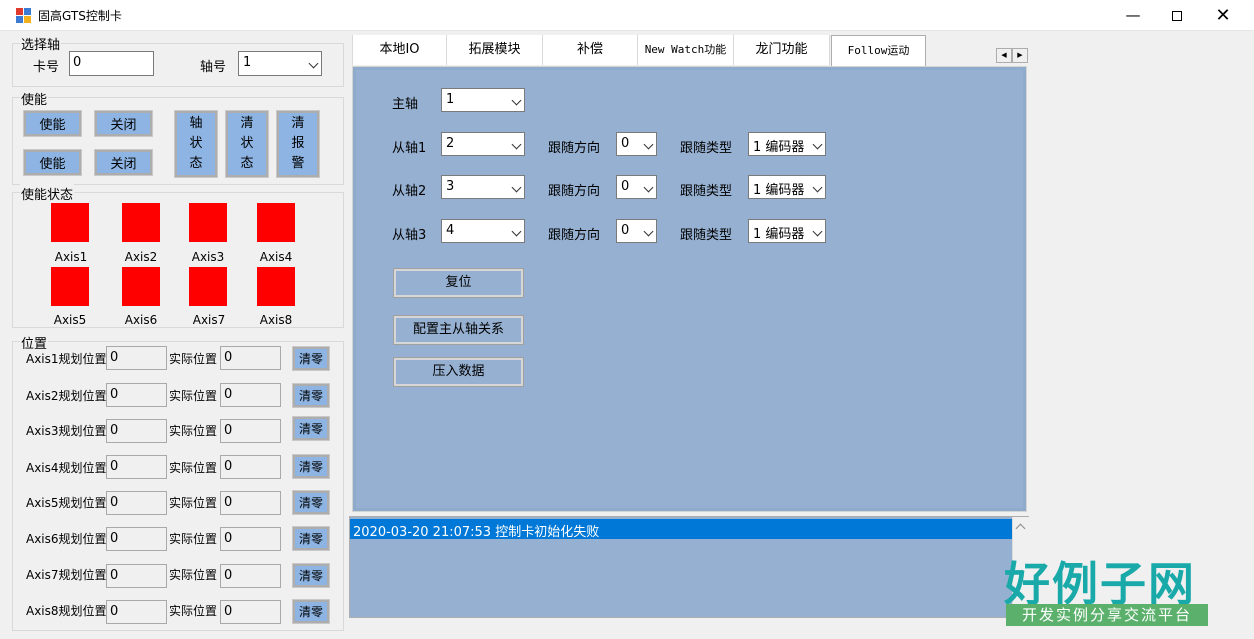 Image resolution: width=1254 pixels, height=639 pixels. What do you see at coordinates (458, 283) in the screenshot?
I see `reset-button: 复位` at bounding box center [458, 283].